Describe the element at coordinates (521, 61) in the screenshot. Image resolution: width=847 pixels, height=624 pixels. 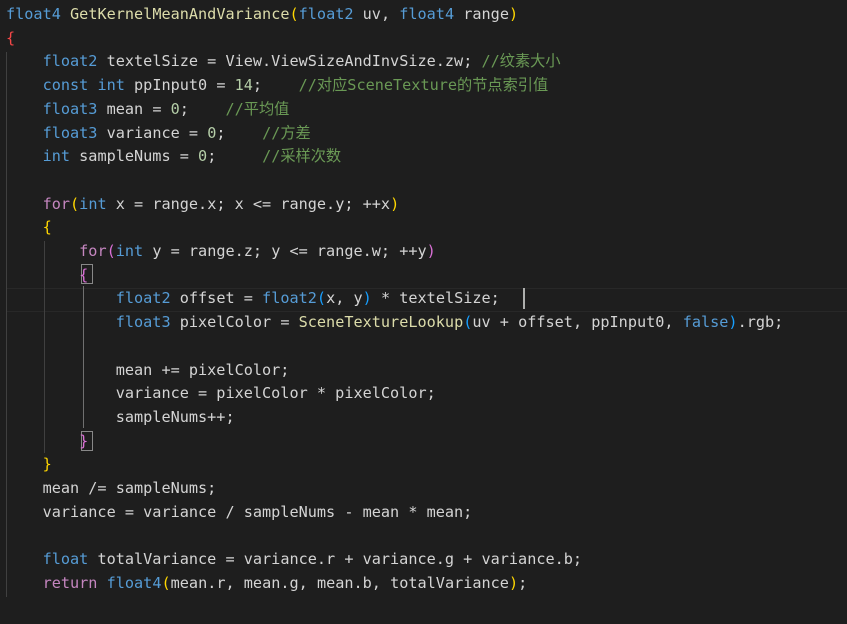
I see `code-token: //纹素大小` at that location.